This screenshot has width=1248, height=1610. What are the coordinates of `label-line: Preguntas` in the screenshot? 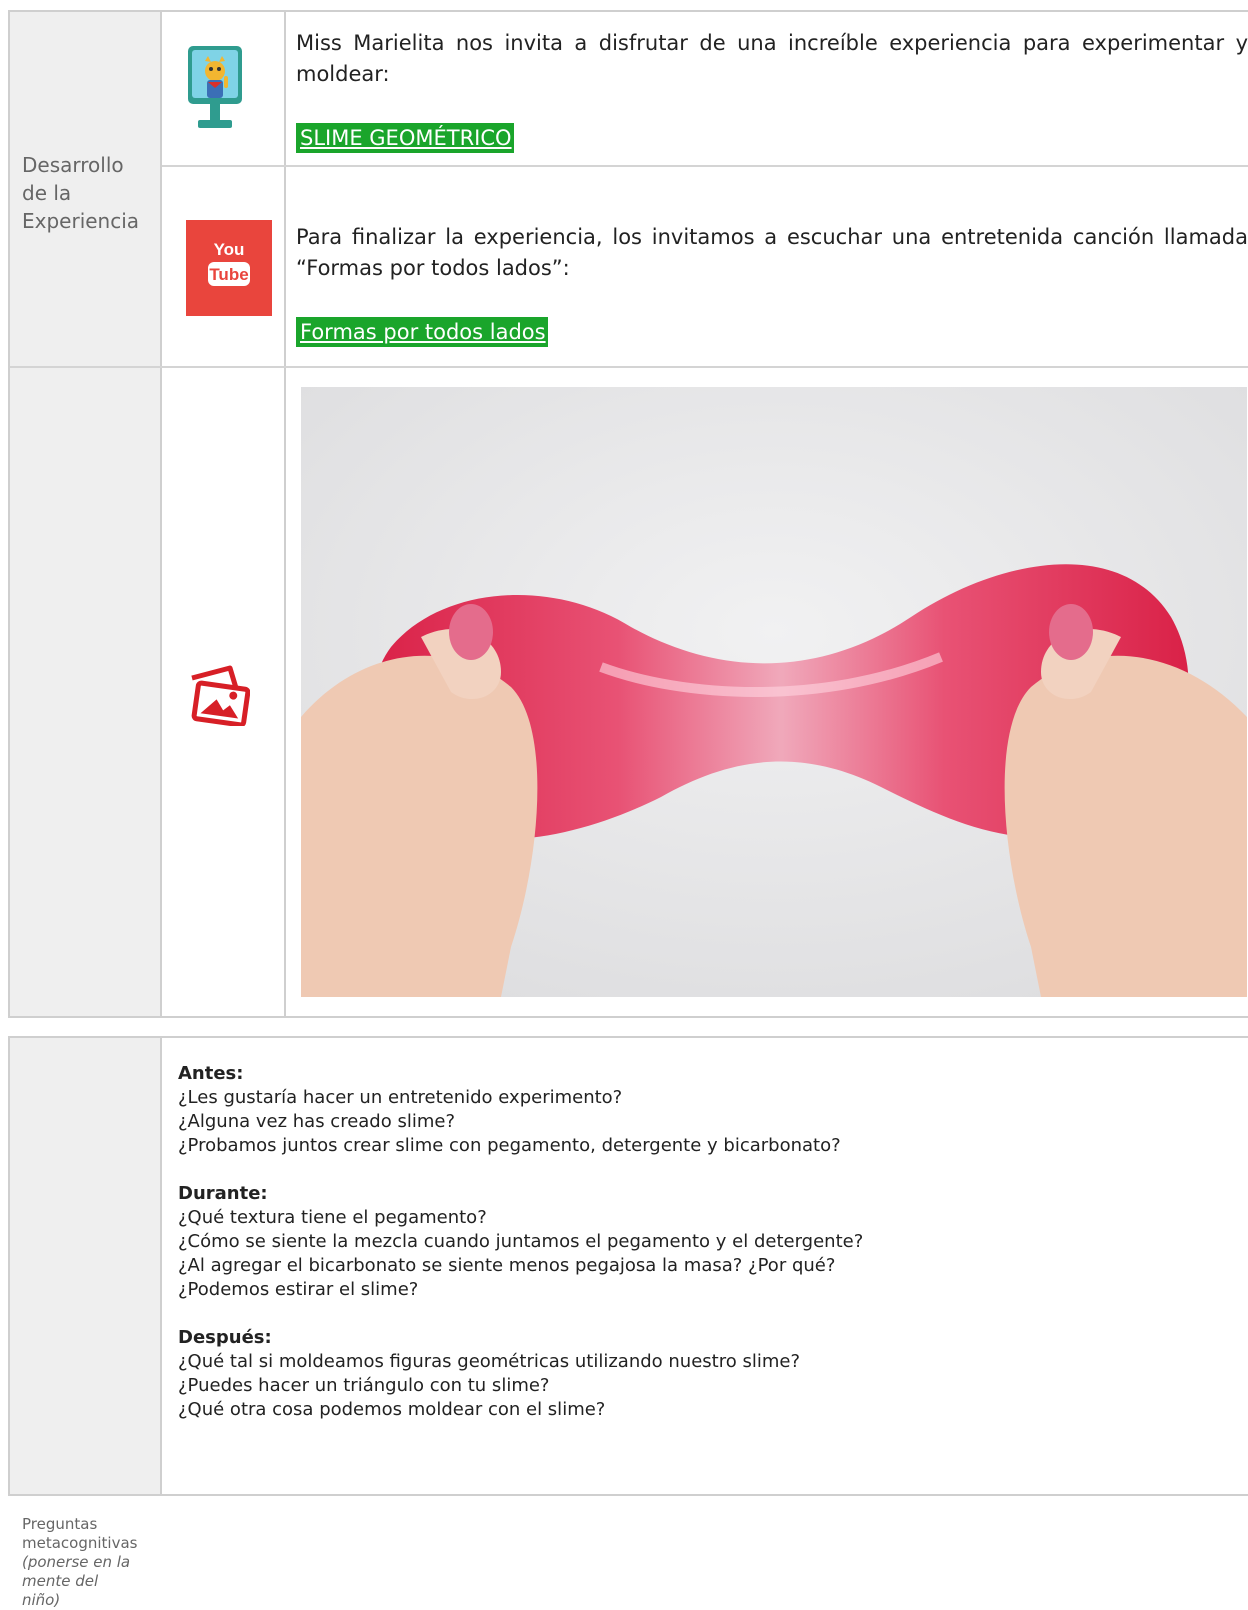 It's located at (60, 1524).